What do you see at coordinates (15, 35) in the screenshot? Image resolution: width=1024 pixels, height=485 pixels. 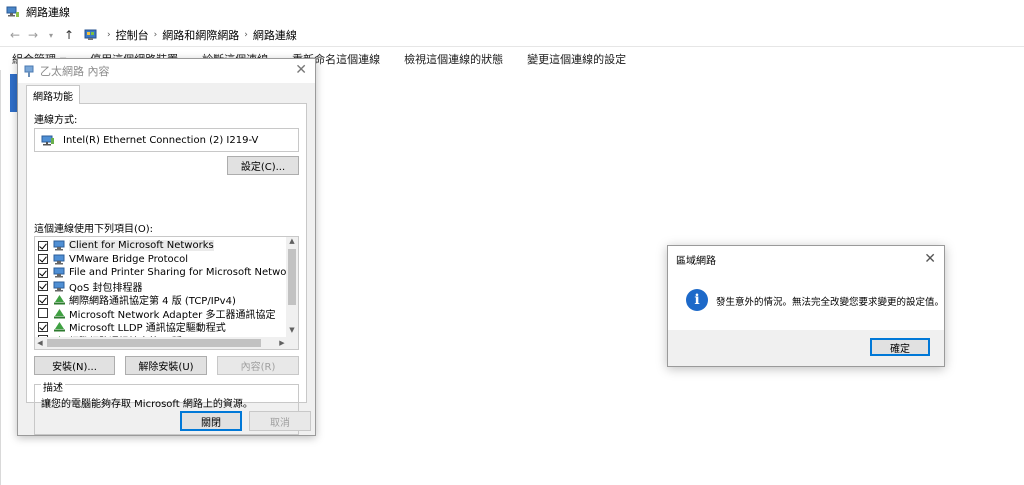 I see `back-arrow-icon: ←` at bounding box center [15, 35].